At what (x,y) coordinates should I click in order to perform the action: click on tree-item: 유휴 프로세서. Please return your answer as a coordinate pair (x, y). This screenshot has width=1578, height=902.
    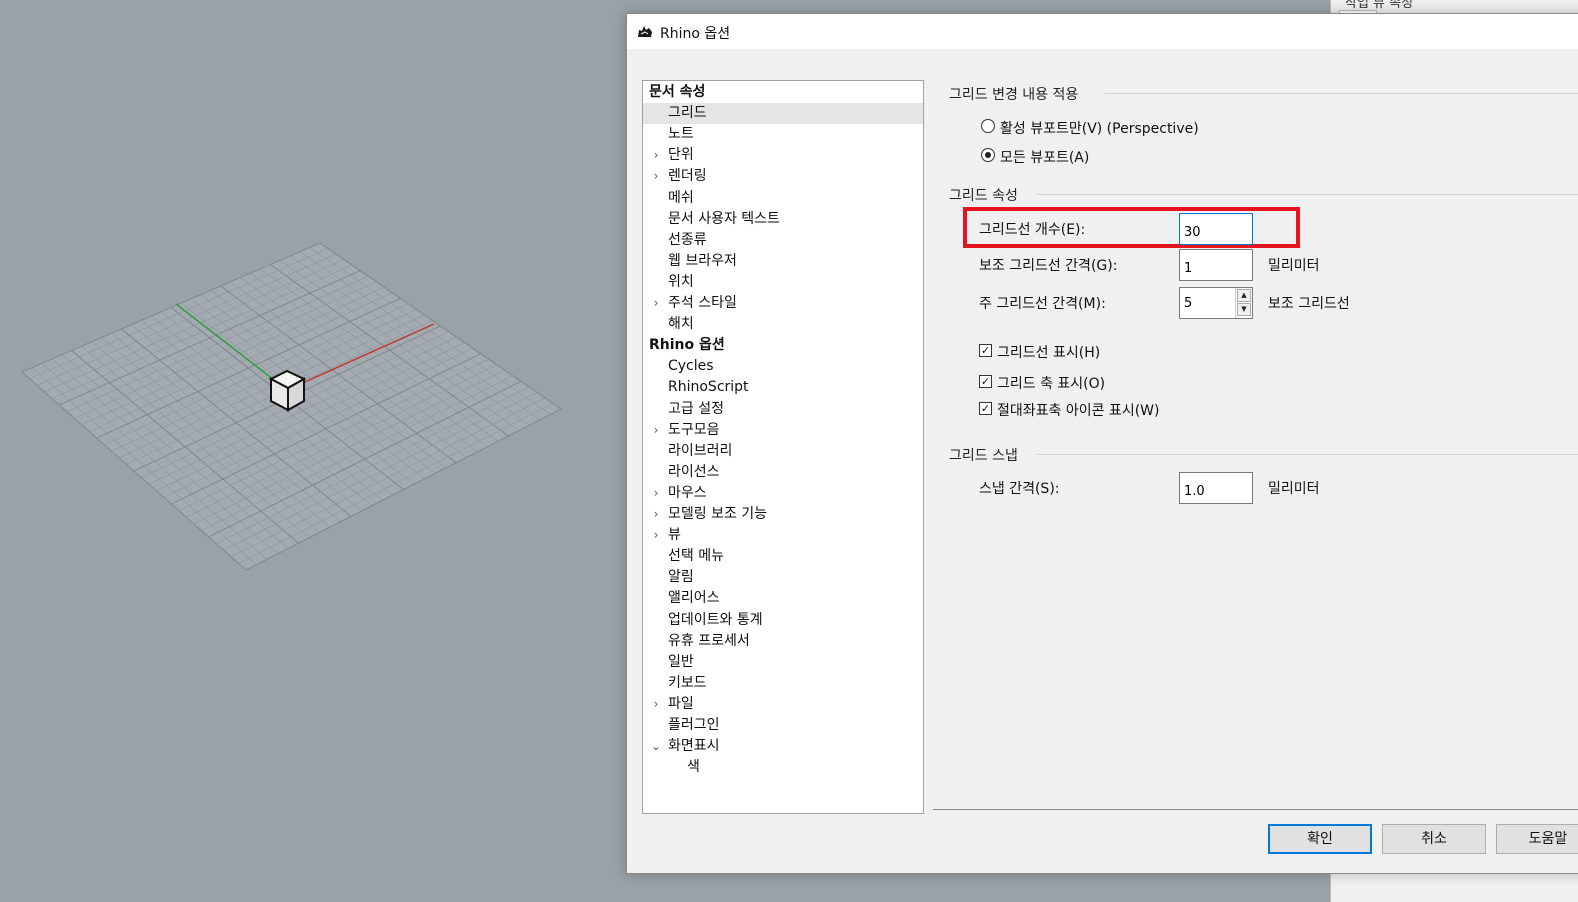
    Looking at the image, I should click on (783, 641).